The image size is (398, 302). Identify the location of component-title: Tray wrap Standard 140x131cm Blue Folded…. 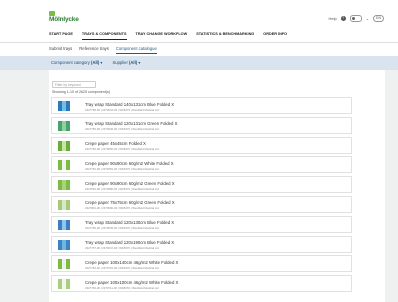
(129, 104).